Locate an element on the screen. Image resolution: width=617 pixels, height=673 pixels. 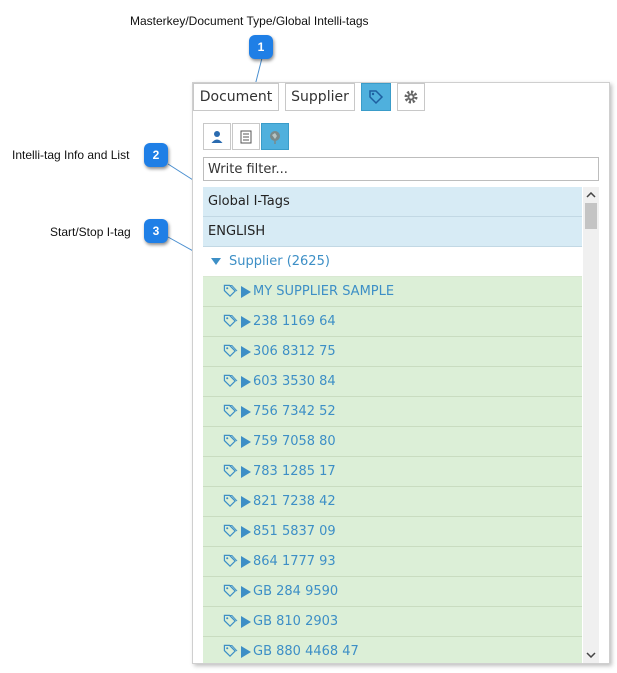
itag-row: 306 8312 75 is located at coordinates (392, 352).